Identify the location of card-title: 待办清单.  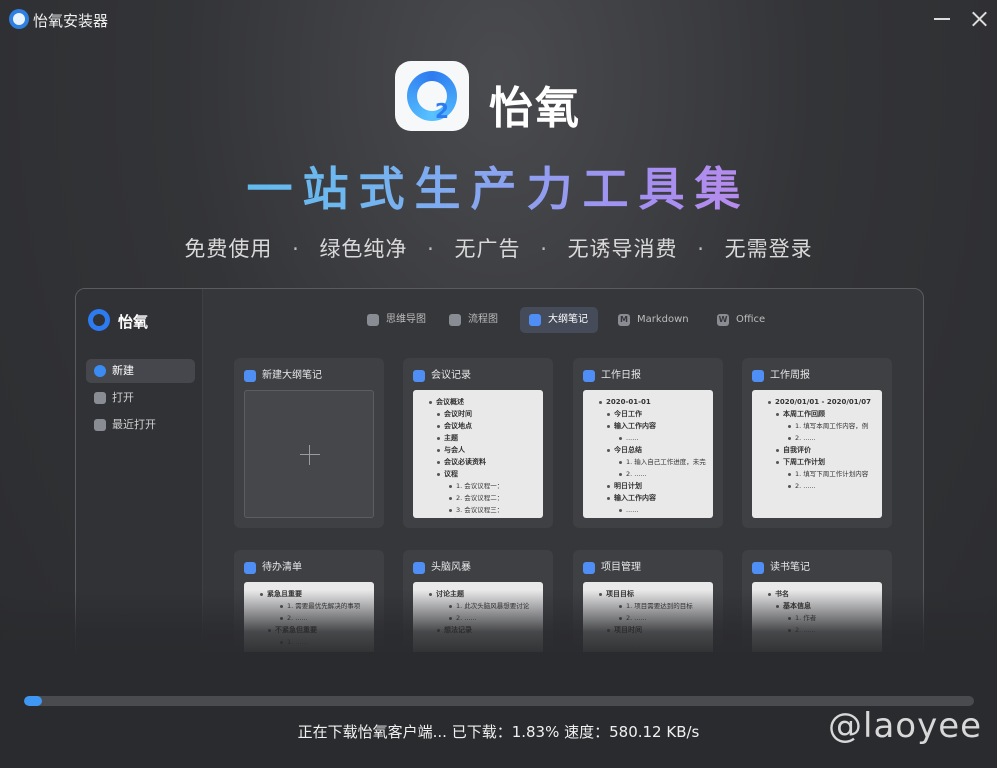
(273, 568).